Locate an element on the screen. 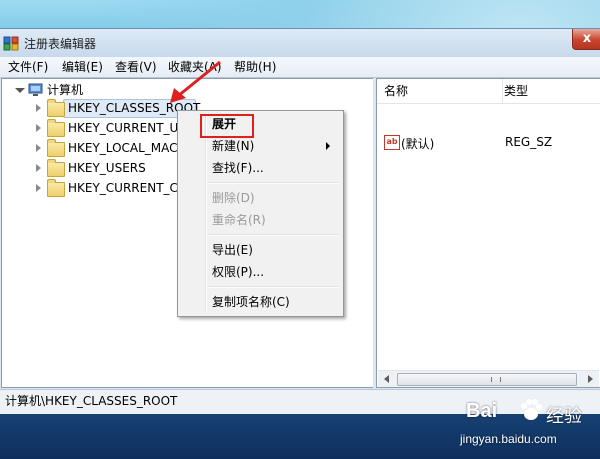 The height and width of the screenshot is (459, 600). horizontal-scrollbar is located at coordinates (488, 378).